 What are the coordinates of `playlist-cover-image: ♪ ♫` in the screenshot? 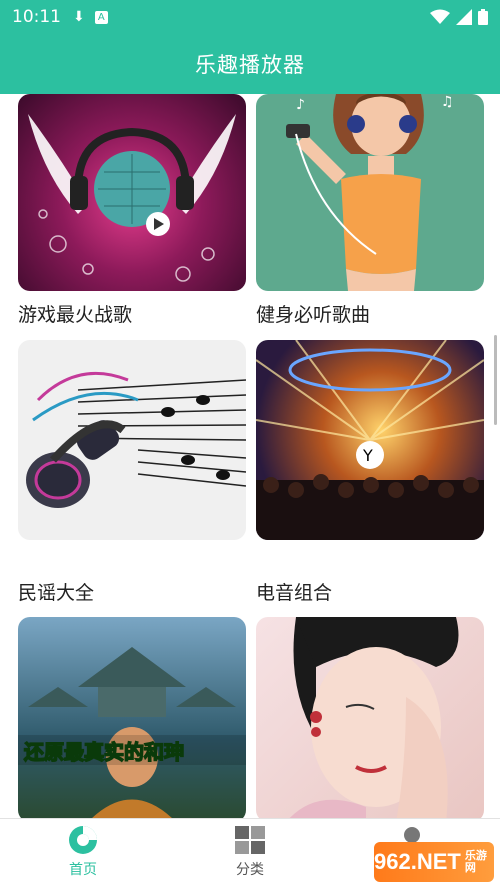 It's located at (370, 192).